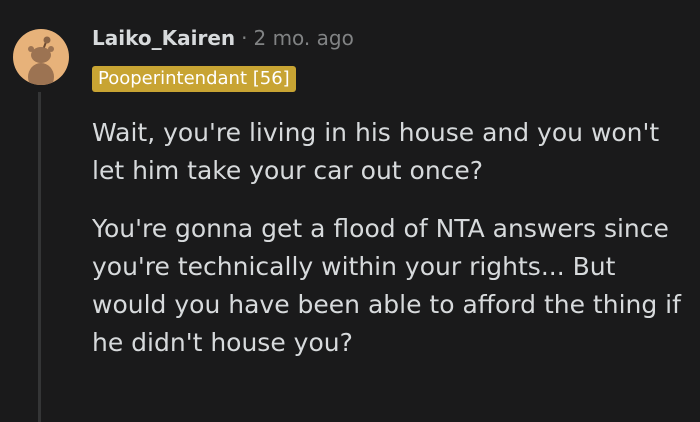 The width and height of the screenshot is (700, 422). What do you see at coordinates (194, 79) in the screenshot?
I see `user-flair: Pooperintendant [56]` at bounding box center [194, 79].